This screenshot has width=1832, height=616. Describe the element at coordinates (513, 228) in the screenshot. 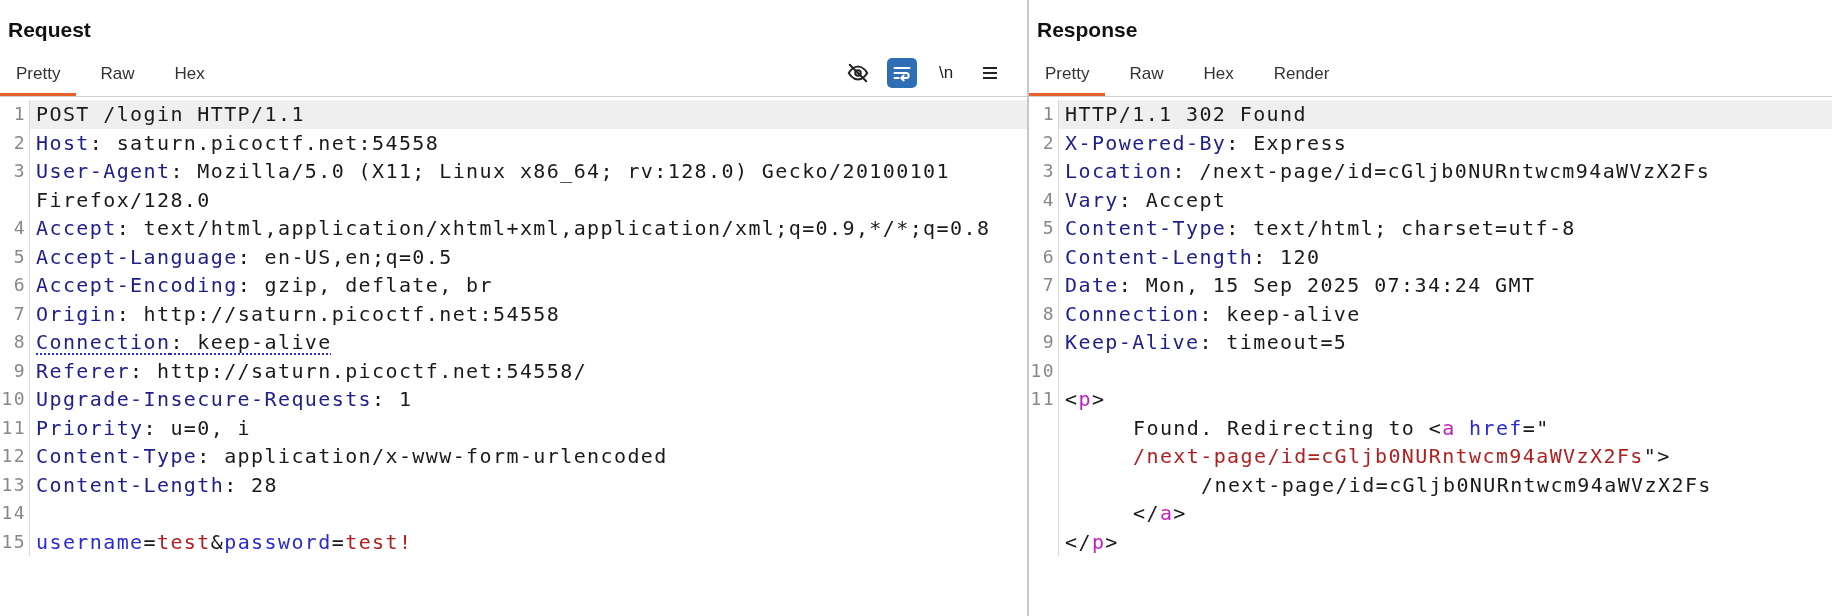

I see `code-text: Accept: text/html,application/xhtml+xml,application/xml;q=0.9,*/*;q=0.8` at that location.